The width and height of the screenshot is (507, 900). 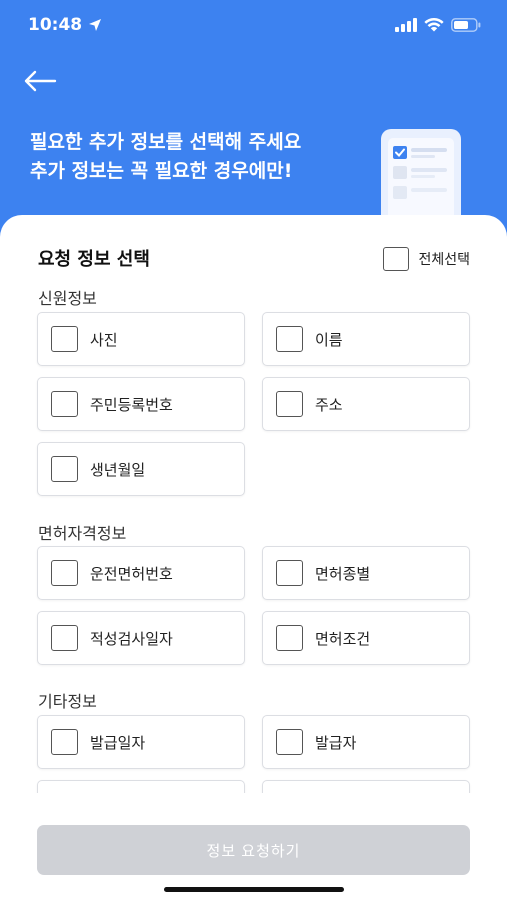 What do you see at coordinates (406, 25) in the screenshot?
I see `cellular-signal-icon` at bounding box center [406, 25].